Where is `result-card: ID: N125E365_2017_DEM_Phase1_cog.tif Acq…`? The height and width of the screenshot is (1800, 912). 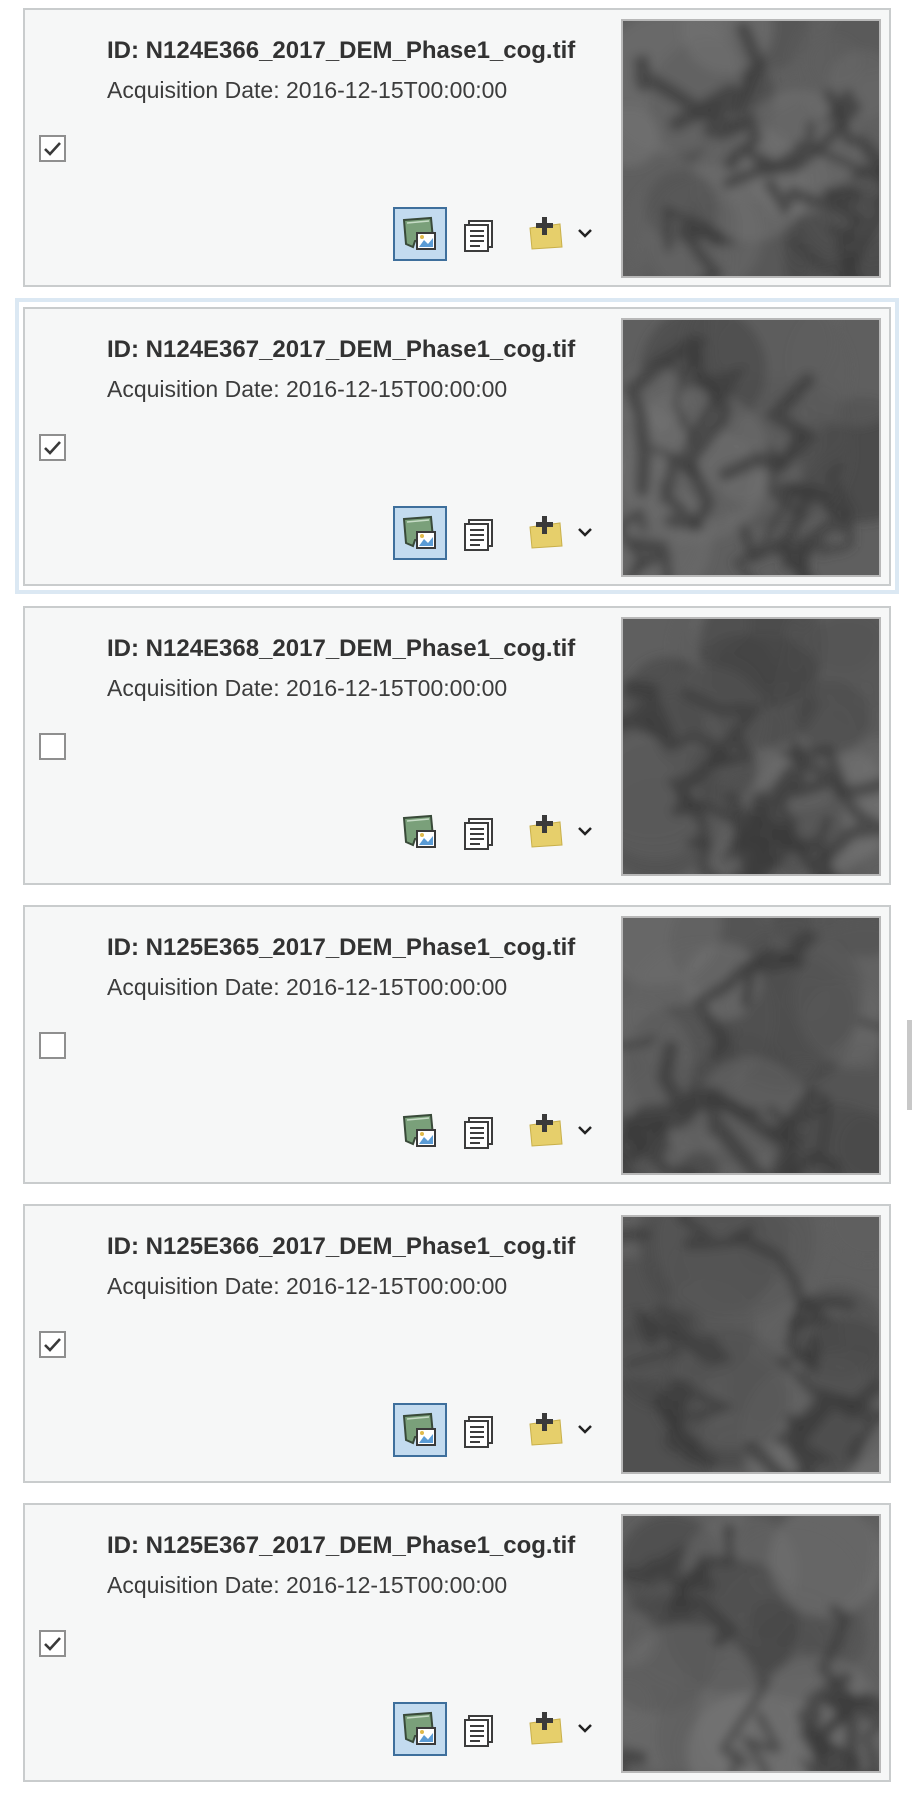 result-card: ID: N125E365_2017_DEM_Phase1_cog.tif Acq… is located at coordinates (457, 1044).